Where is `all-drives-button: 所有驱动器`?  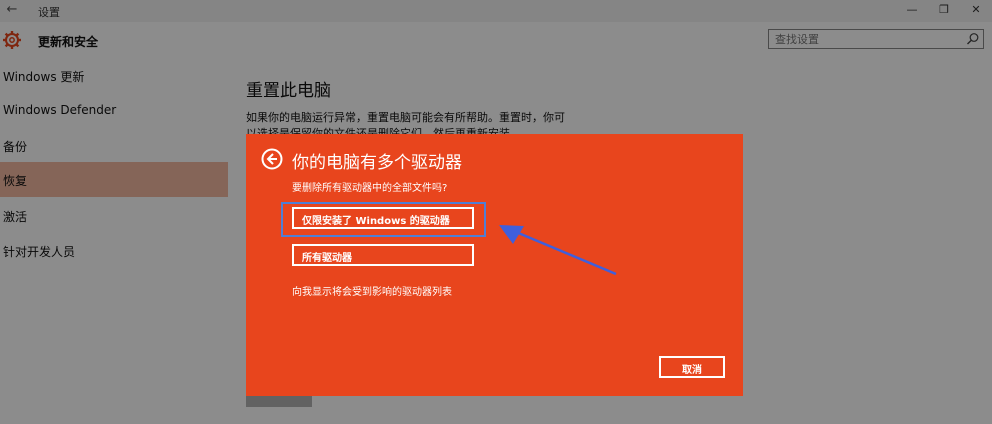
all-drives-button: 所有驱动器 is located at coordinates (383, 255).